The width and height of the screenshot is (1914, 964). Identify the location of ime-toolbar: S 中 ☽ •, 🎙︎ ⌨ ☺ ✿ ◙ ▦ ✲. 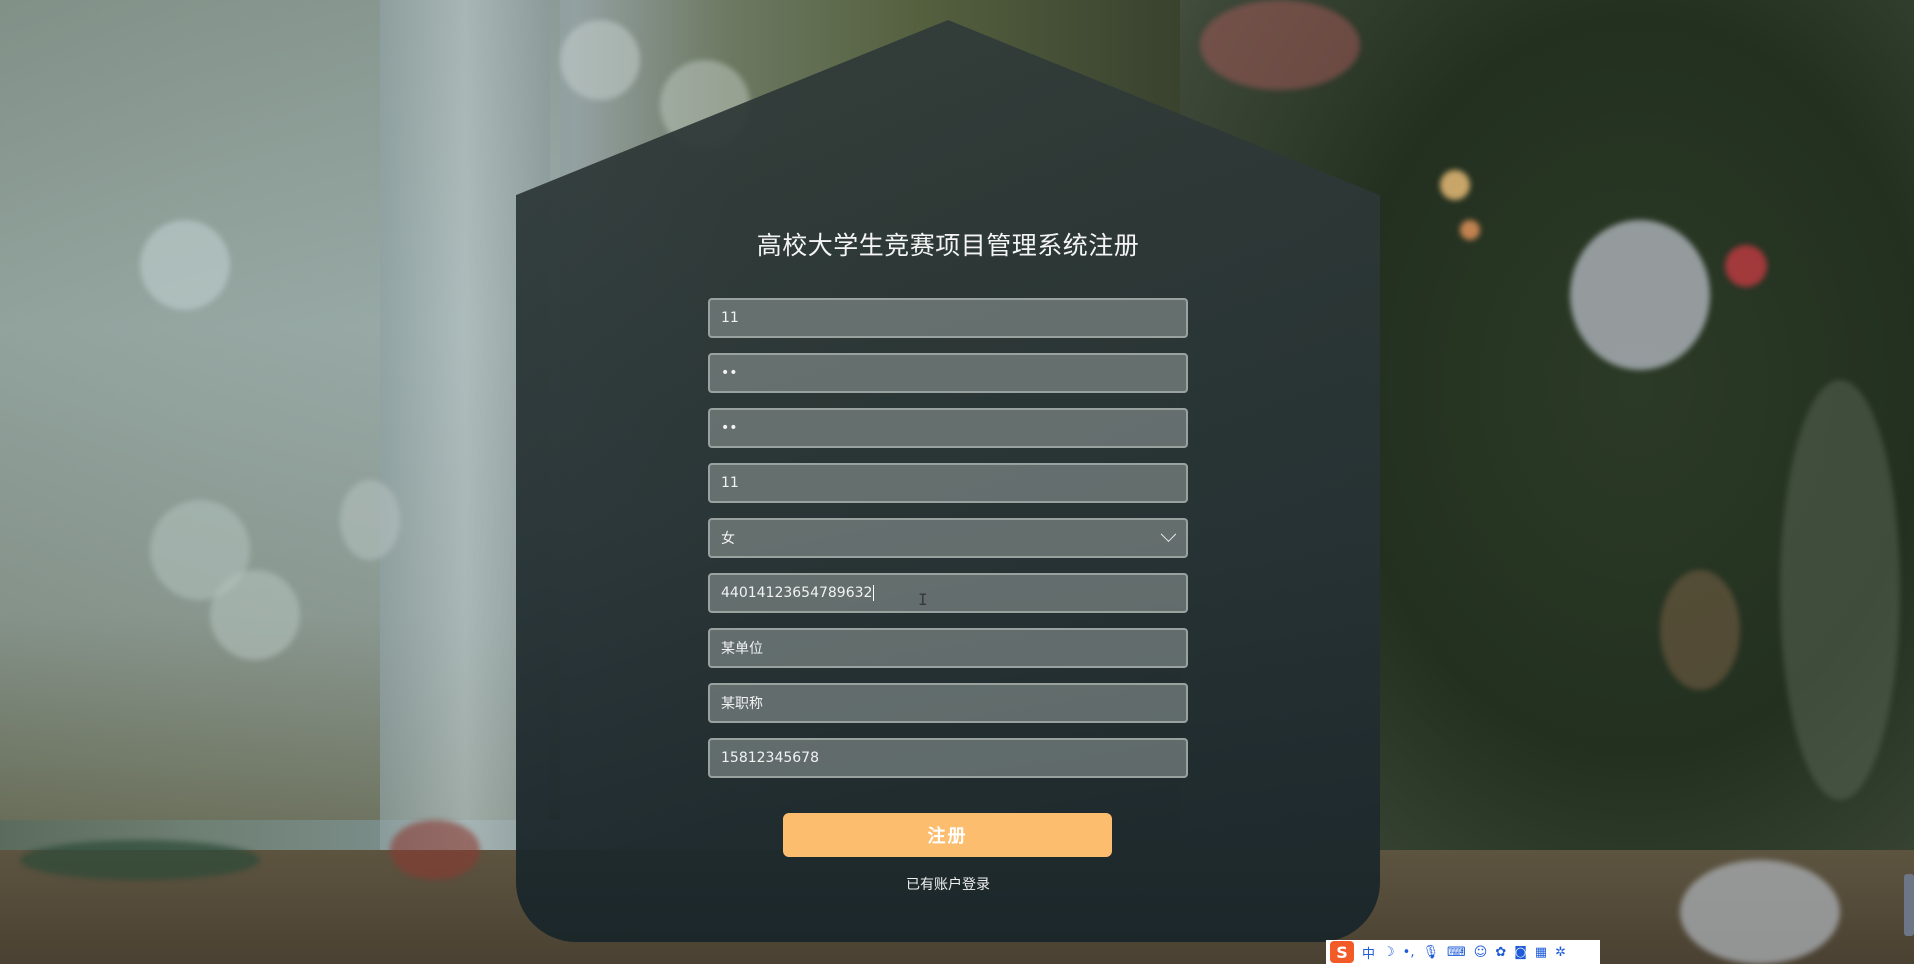
(1463, 952).